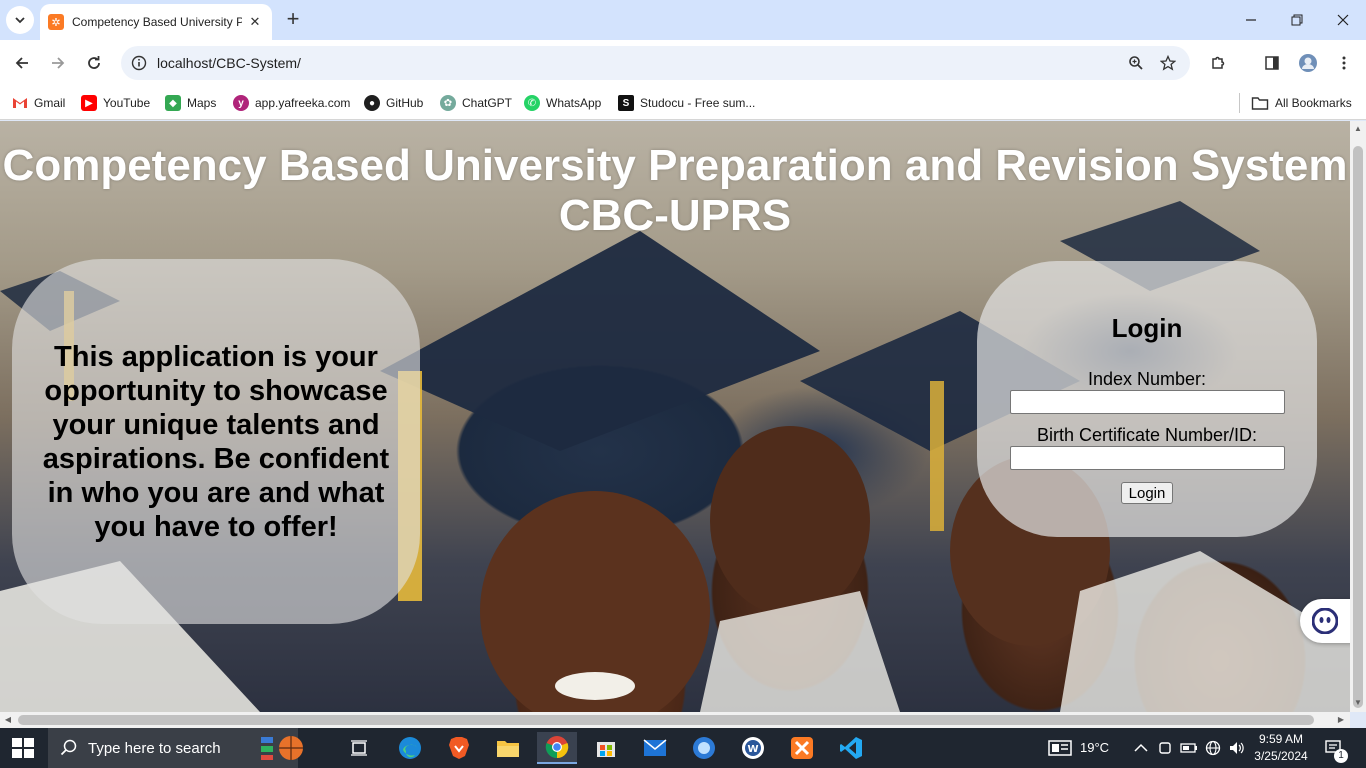 The height and width of the screenshot is (768, 1366). I want to click on weather-icon, so click(1060, 748).